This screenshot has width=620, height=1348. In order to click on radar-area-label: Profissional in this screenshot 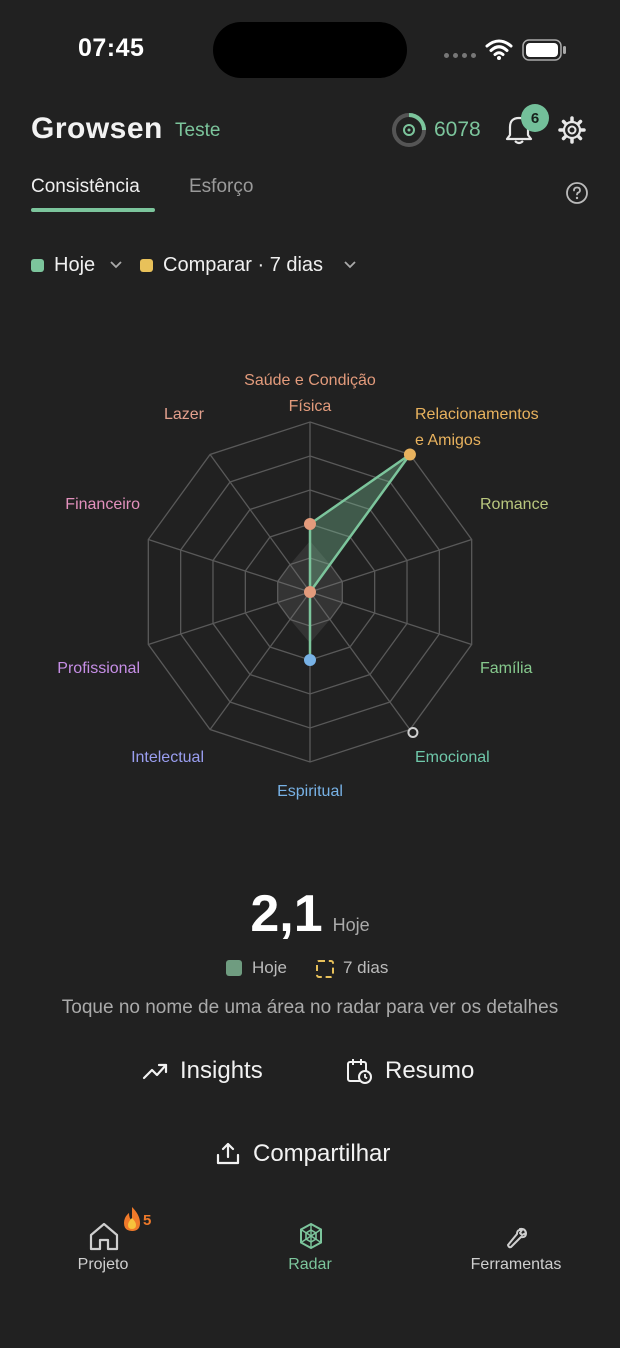, I will do `click(80, 669)`.